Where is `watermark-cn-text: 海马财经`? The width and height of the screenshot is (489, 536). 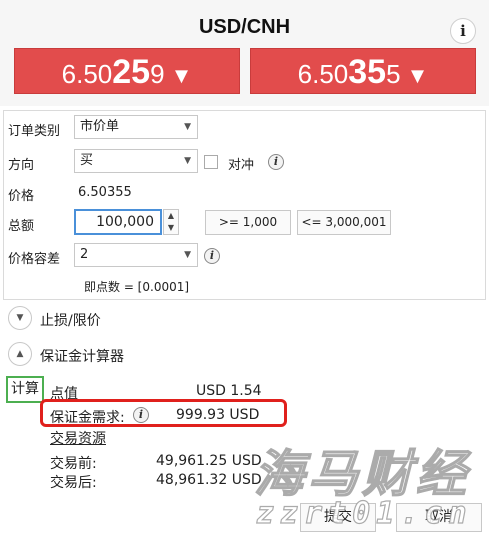
watermark-cn-text: 海马财经 is located at coordinates (361, 474).